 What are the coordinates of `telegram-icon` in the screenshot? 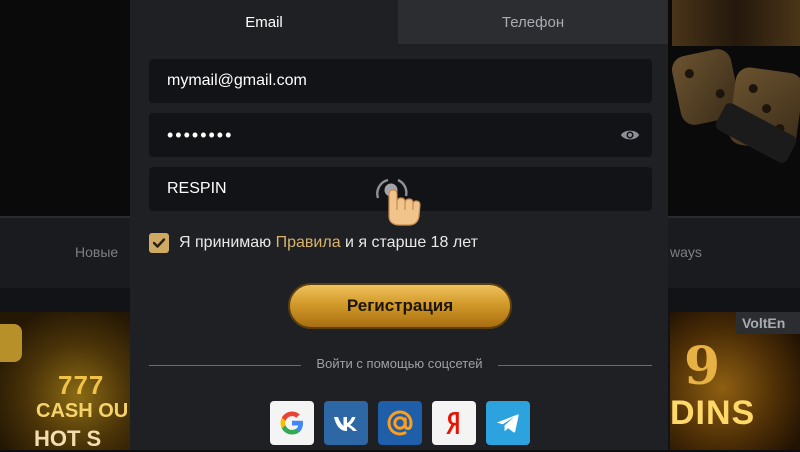 It's located at (507, 423).